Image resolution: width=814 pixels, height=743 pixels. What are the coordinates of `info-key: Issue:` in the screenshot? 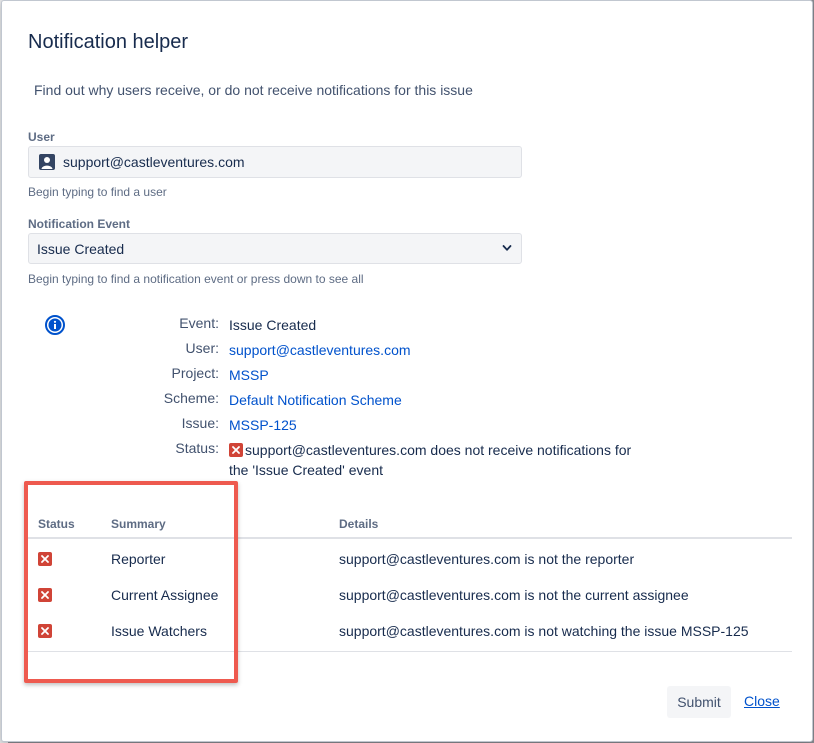 It's located at (200, 423).